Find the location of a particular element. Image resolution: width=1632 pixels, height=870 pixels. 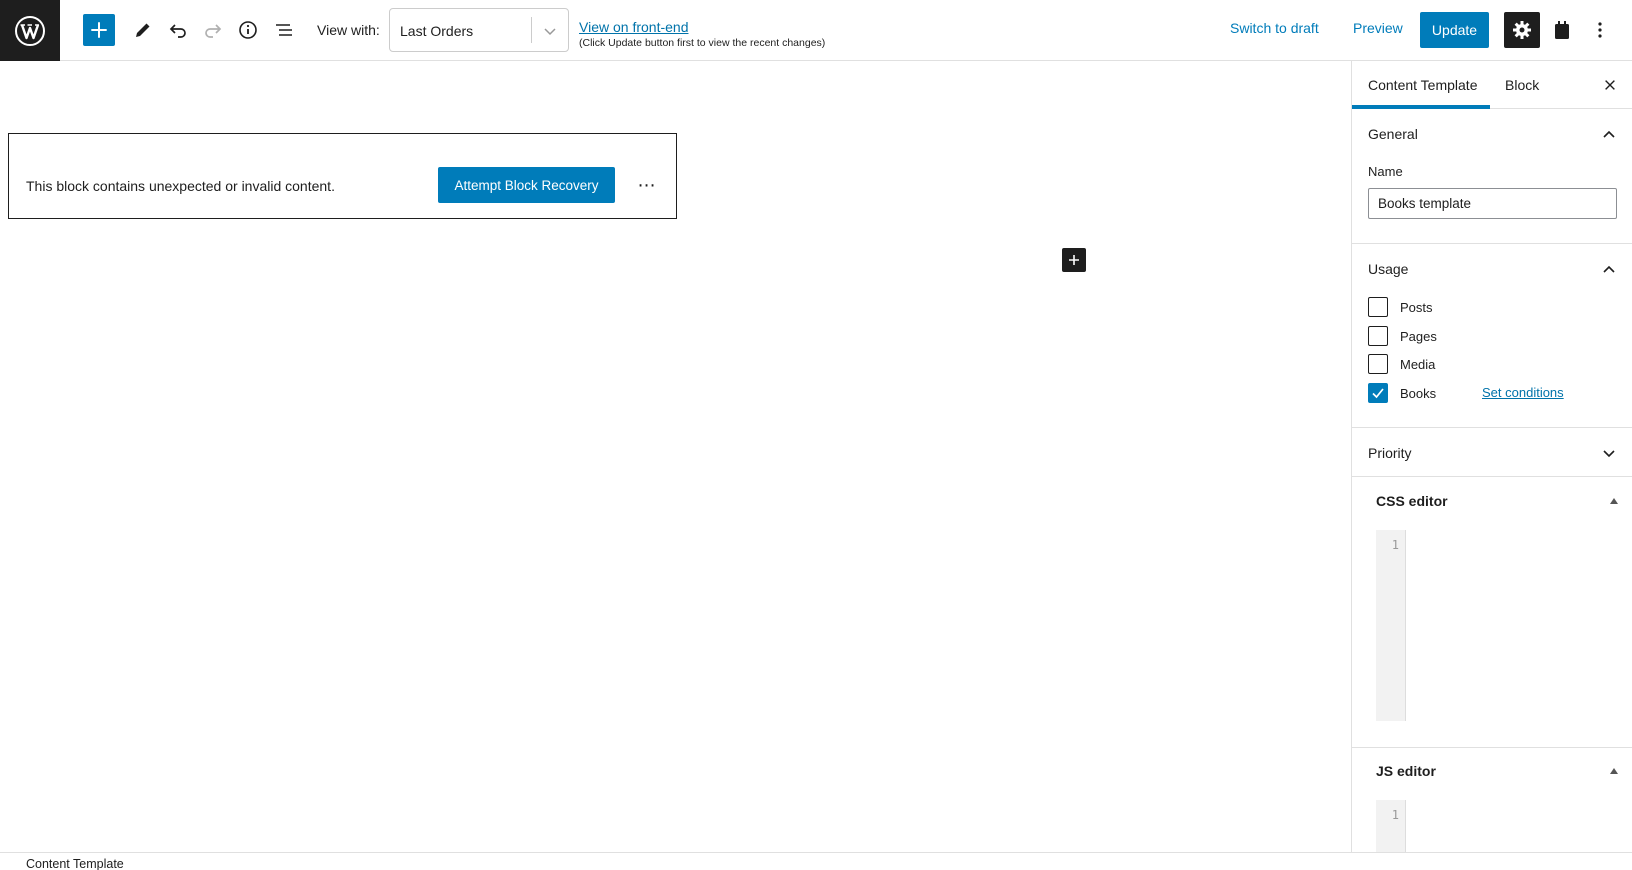

plugin-icon is located at coordinates (1562, 30).